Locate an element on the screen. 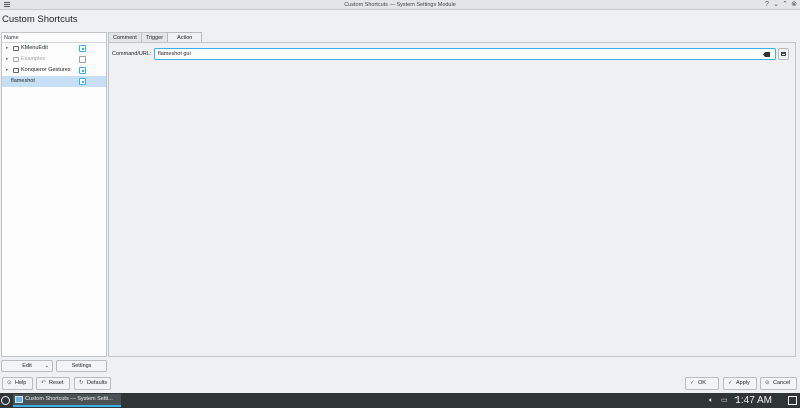  command-url-label: Command/URL: is located at coordinates (132, 54).